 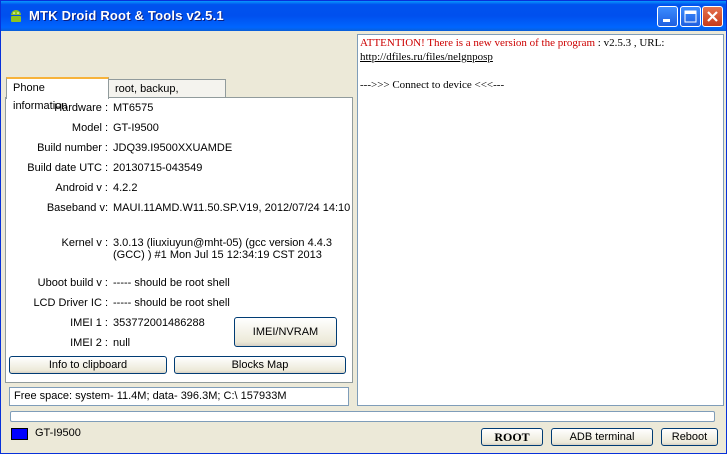 What do you see at coordinates (16, 16) in the screenshot?
I see `android-icon` at bounding box center [16, 16].